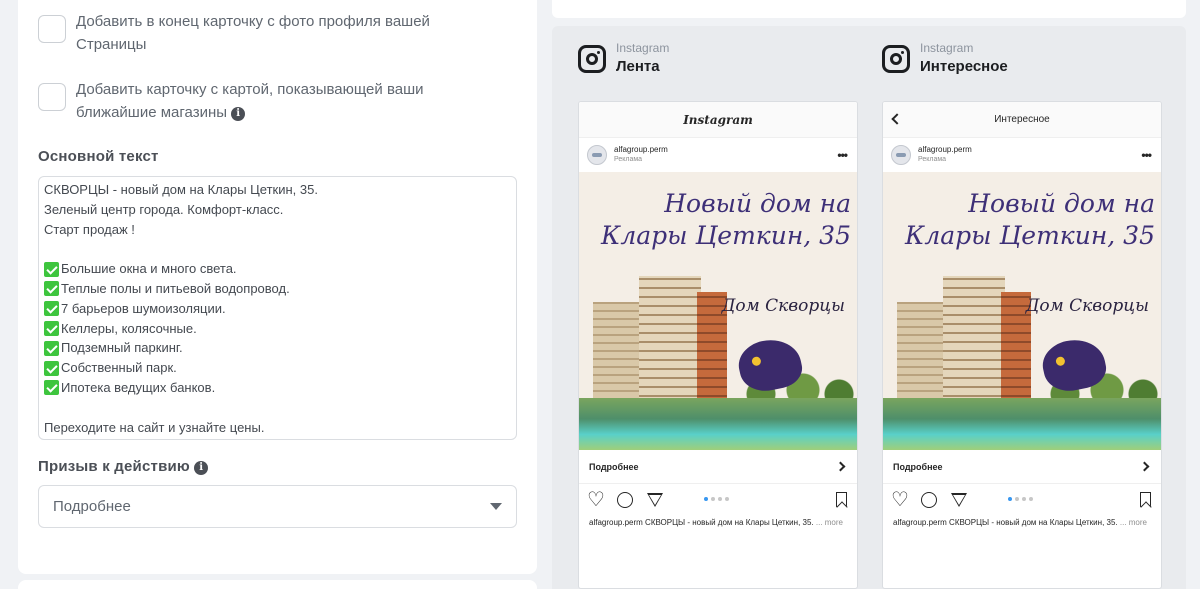 The image size is (1200, 589). I want to click on ig-top-bar: Instagram, so click(718, 120).